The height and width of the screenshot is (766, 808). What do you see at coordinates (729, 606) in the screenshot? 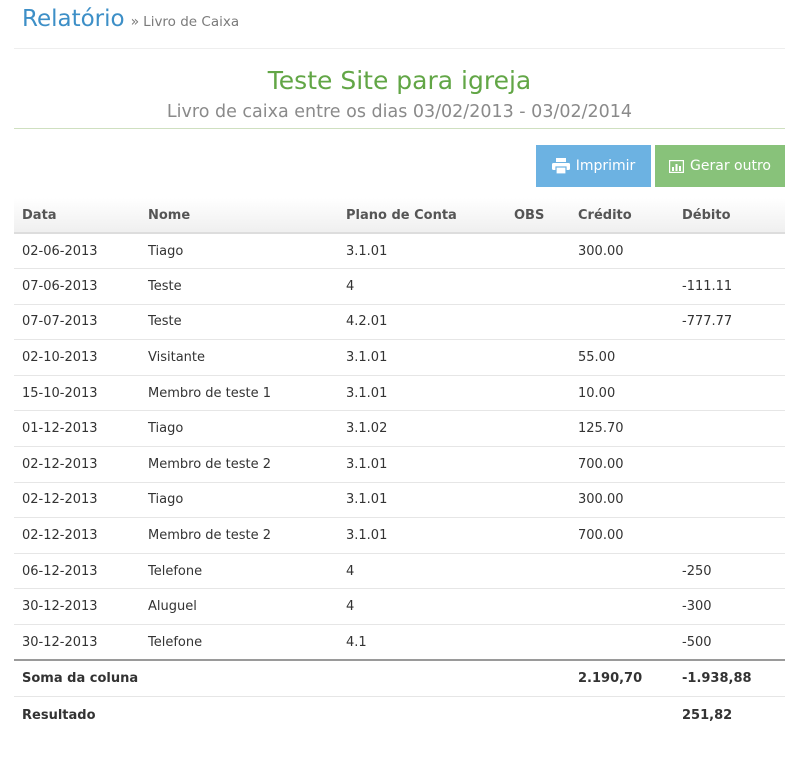
I see `cell-debit: -300` at bounding box center [729, 606].